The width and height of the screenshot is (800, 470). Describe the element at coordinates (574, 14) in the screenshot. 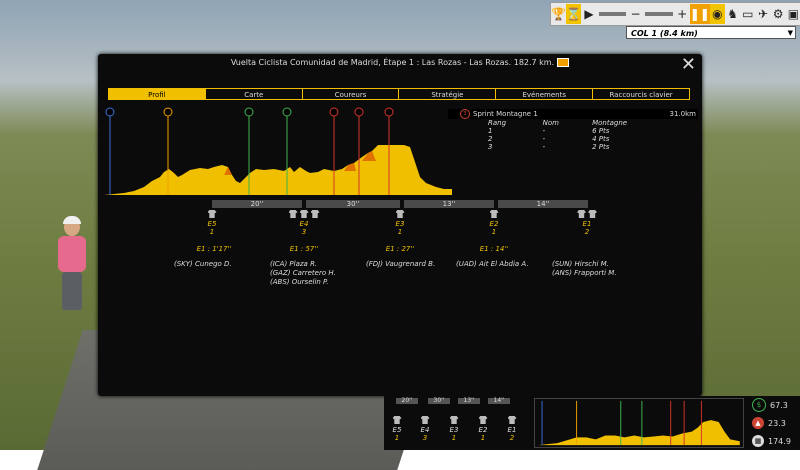

I see `hourglass-icon: ⌛` at that location.